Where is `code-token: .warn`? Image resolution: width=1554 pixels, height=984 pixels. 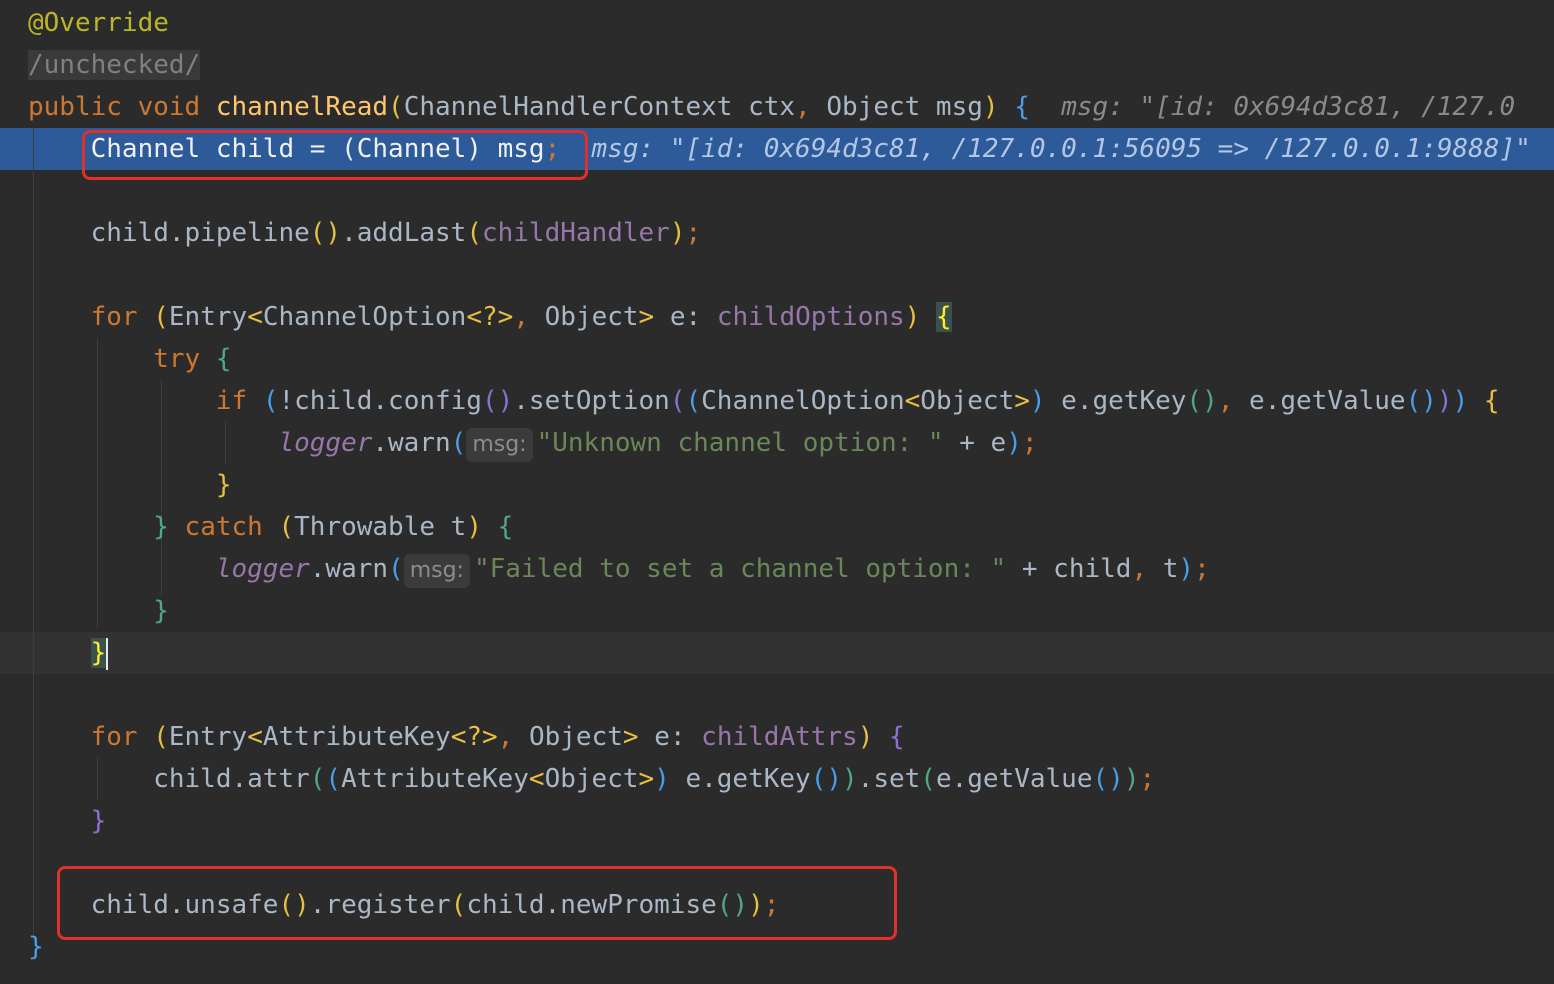
code-token: .warn is located at coordinates (411, 443).